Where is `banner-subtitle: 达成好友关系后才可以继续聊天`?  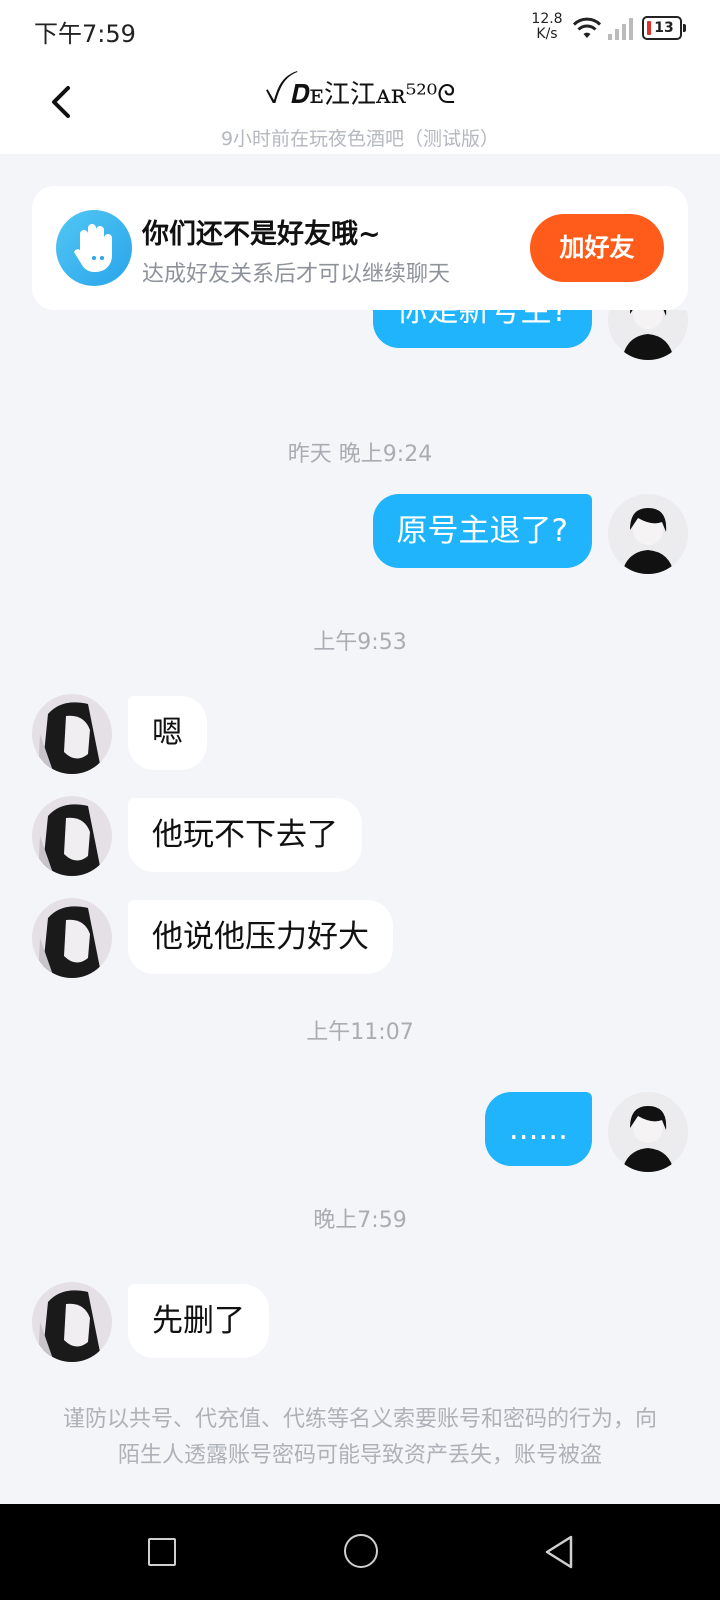
banner-subtitle: 达成好友关系后才可以继续聊天 is located at coordinates (296, 274).